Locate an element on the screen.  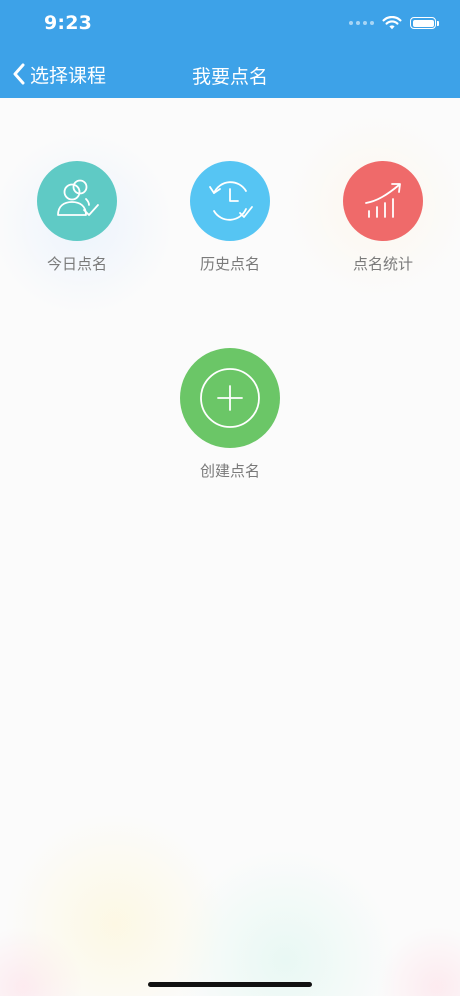
rollcall-stats-button: 点名统计 is located at coordinates (383, 217).